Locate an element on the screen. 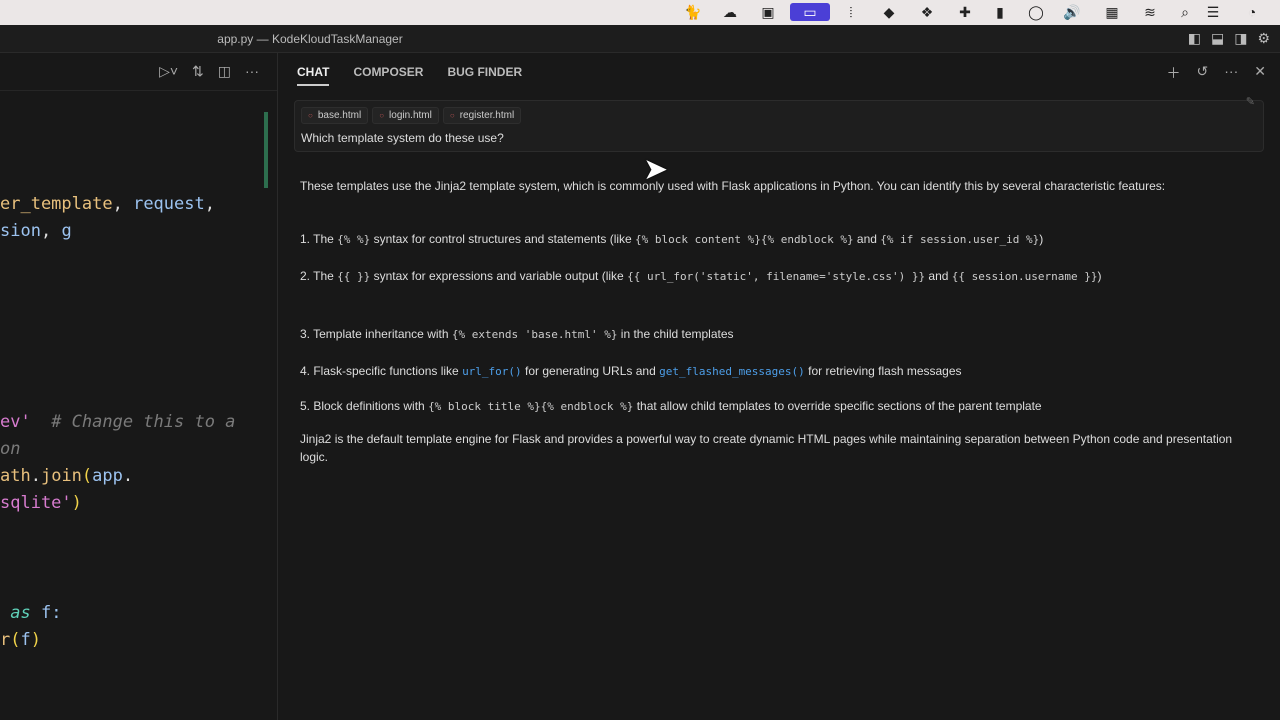 This screenshot has height=720, width=1280. code-line: er_template, request, is located at coordinates (107, 204).